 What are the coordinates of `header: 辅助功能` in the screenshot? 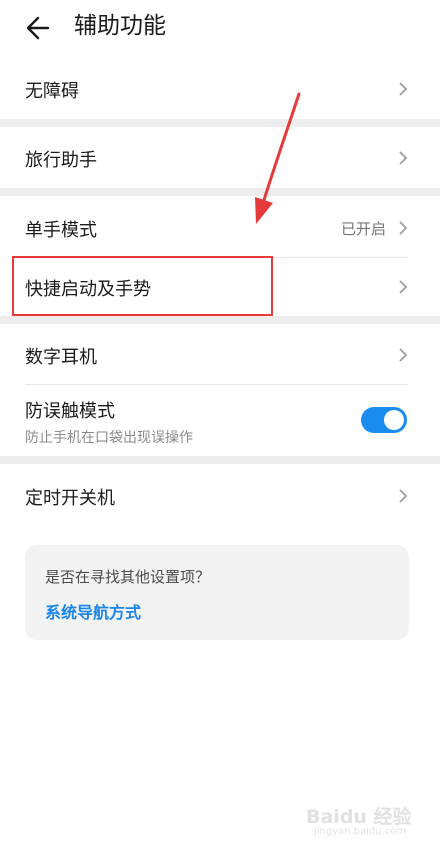 It's located at (220, 28).